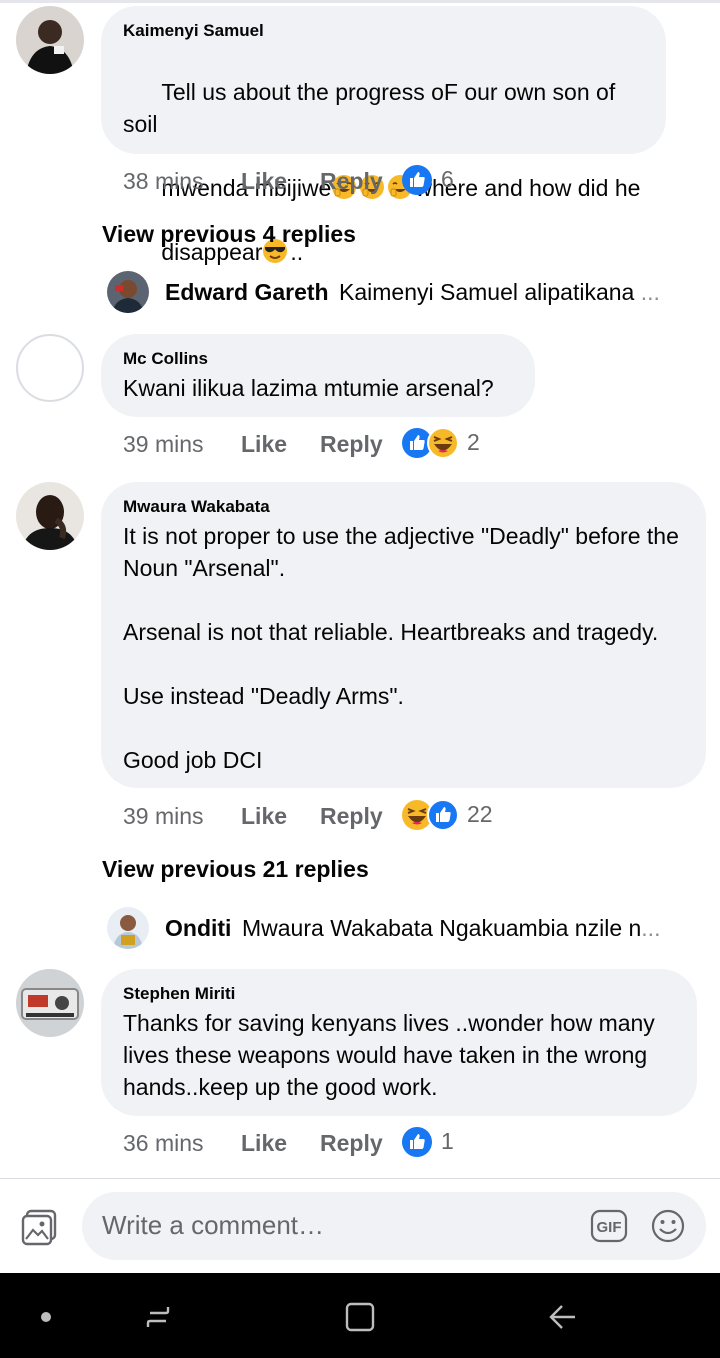  Describe the element at coordinates (383, 31) in the screenshot. I see `comment-author: Kaimenyi Samuel` at that location.